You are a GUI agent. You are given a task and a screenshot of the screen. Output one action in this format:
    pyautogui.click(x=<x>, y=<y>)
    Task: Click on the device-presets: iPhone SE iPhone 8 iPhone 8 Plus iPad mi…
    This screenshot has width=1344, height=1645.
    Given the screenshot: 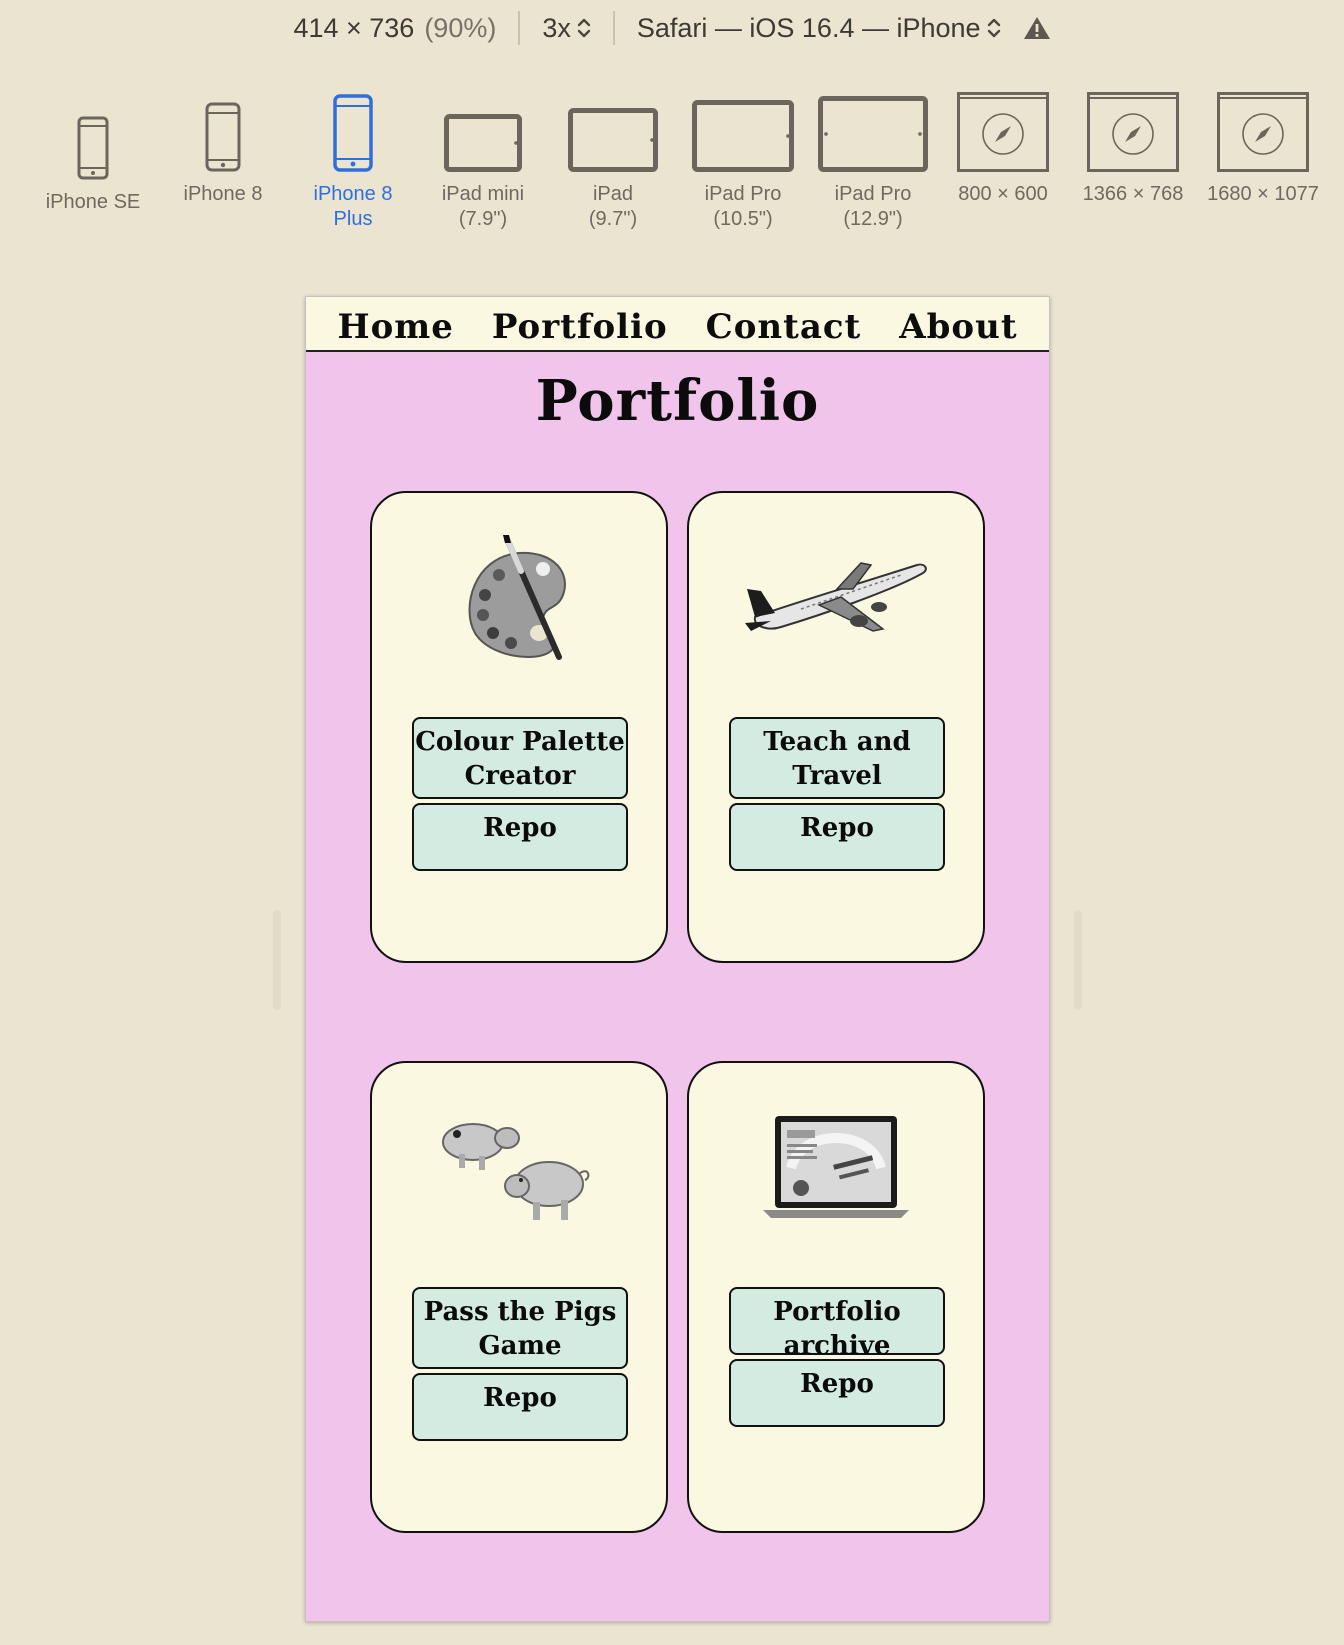 What is the action you would take?
    pyautogui.click(x=678, y=163)
    